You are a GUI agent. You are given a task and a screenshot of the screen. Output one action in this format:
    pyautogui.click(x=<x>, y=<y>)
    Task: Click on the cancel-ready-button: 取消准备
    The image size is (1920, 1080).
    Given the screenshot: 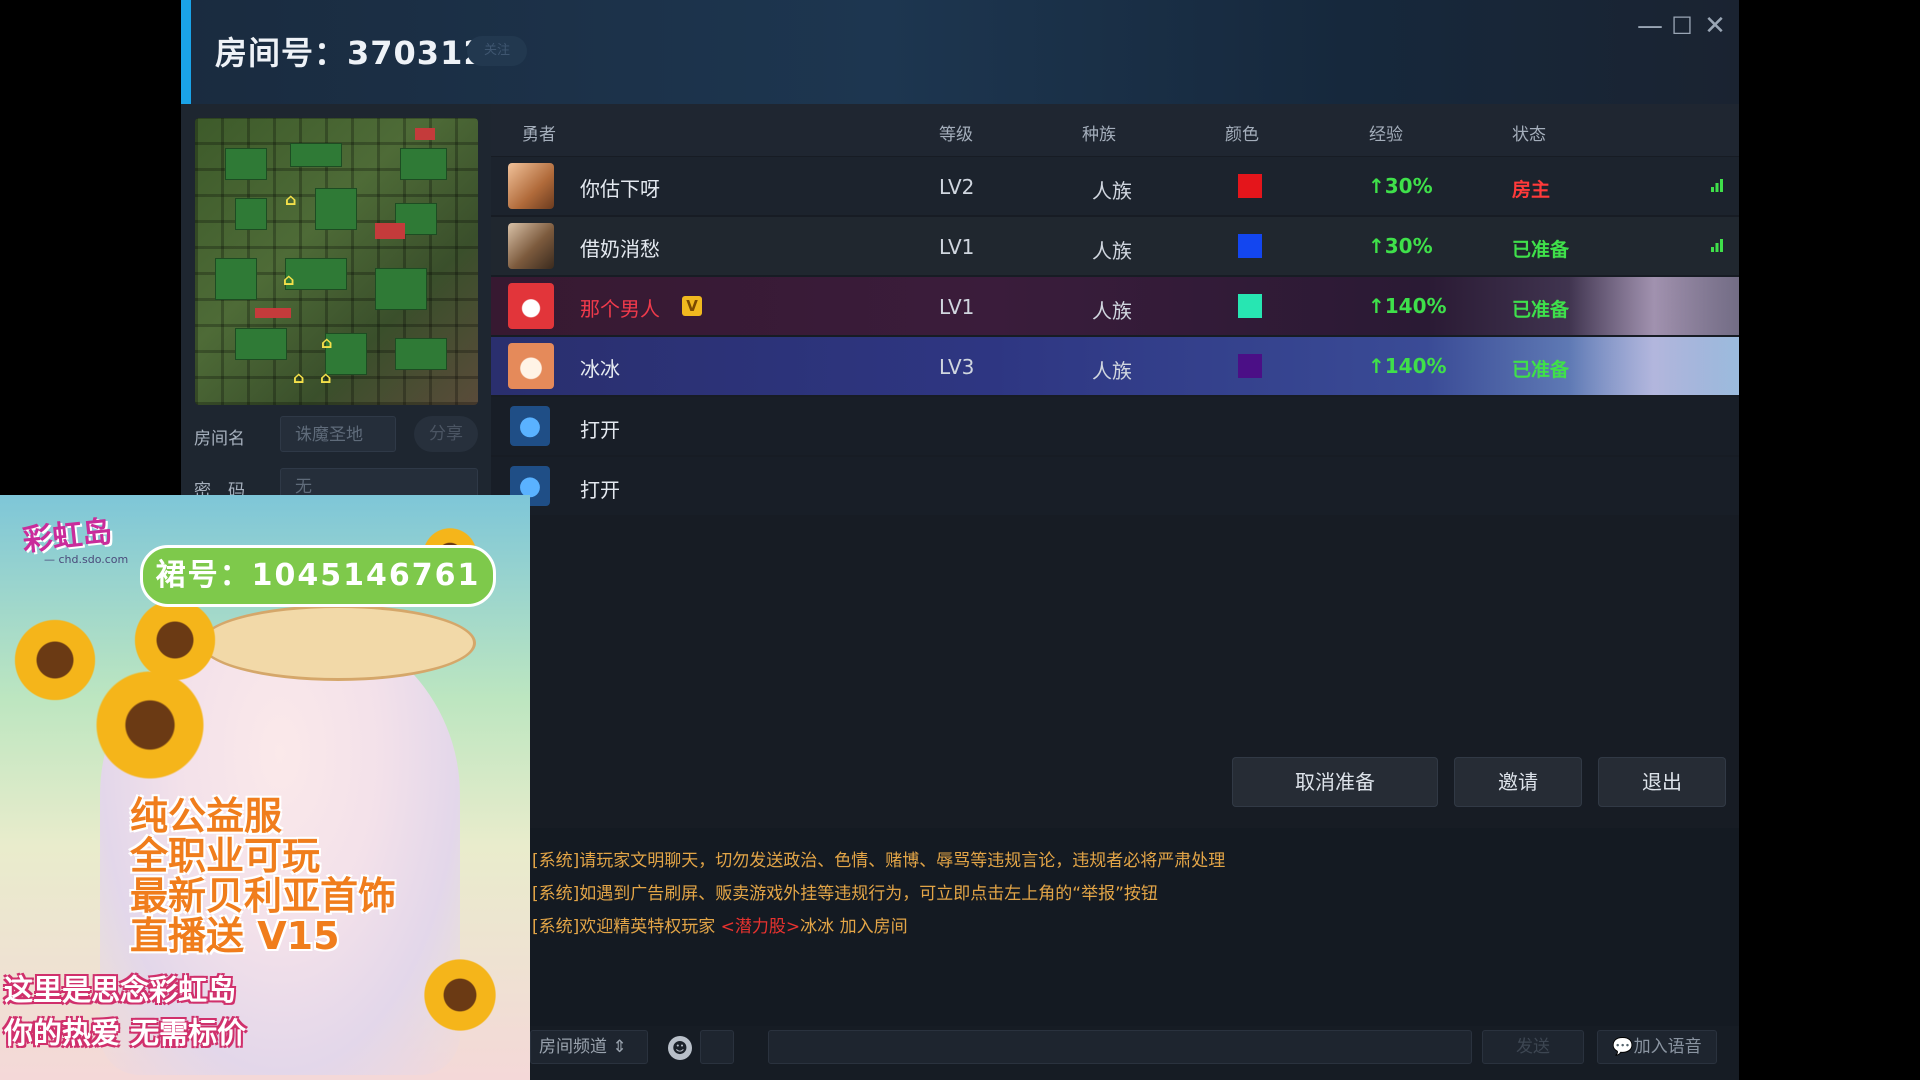 What is the action you would take?
    pyautogui.click(x=1335, y=782)
    